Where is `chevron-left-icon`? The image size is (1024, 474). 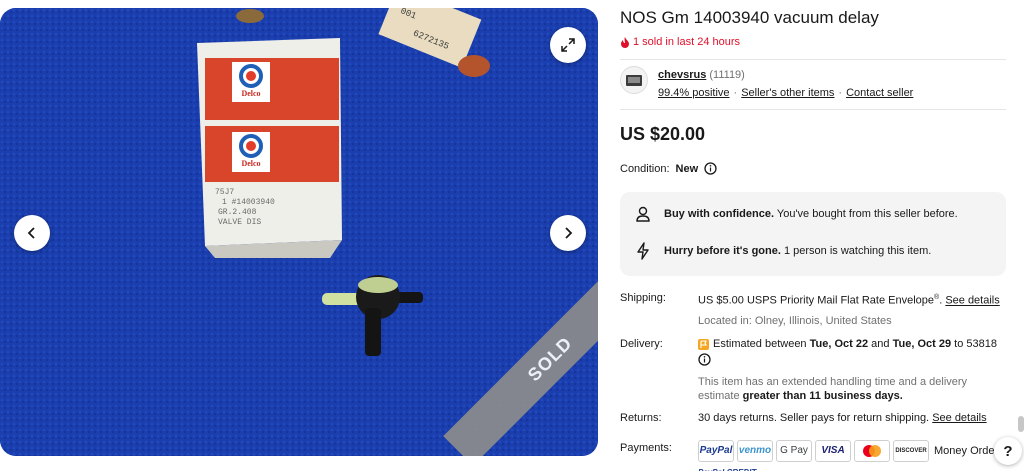 chevron-left-icon is located at coordinates (31, 233).